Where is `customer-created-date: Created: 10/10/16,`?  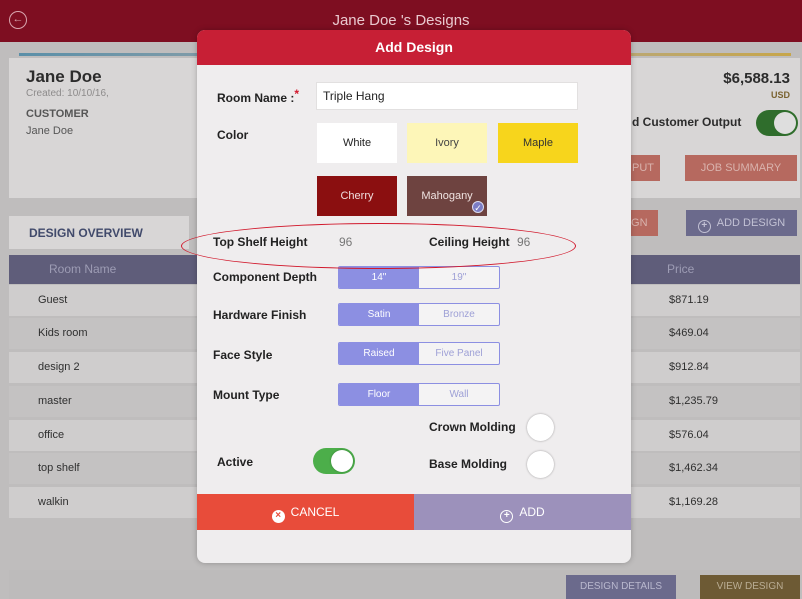
customer-created-date: Created: 10/10/16, is located at coordinates (67, 93).